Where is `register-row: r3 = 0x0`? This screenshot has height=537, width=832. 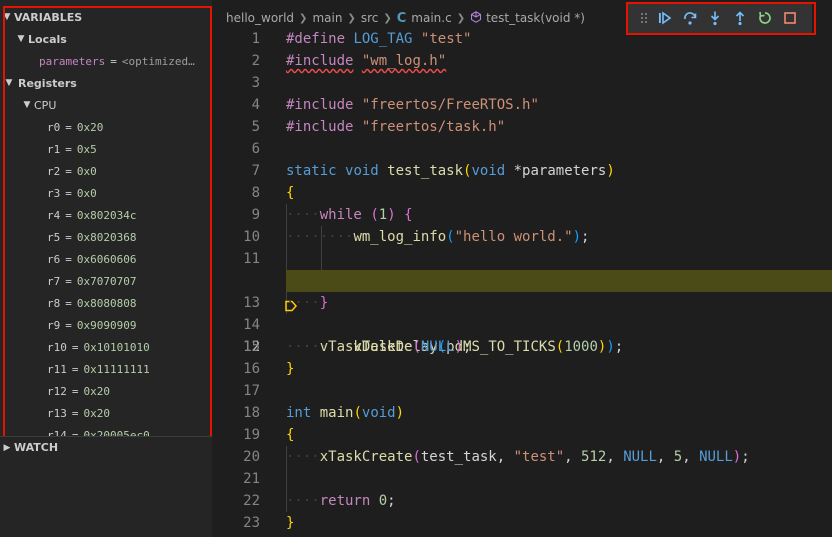 register-row: r3 = 0x0 is located at coordinates (106, 193).